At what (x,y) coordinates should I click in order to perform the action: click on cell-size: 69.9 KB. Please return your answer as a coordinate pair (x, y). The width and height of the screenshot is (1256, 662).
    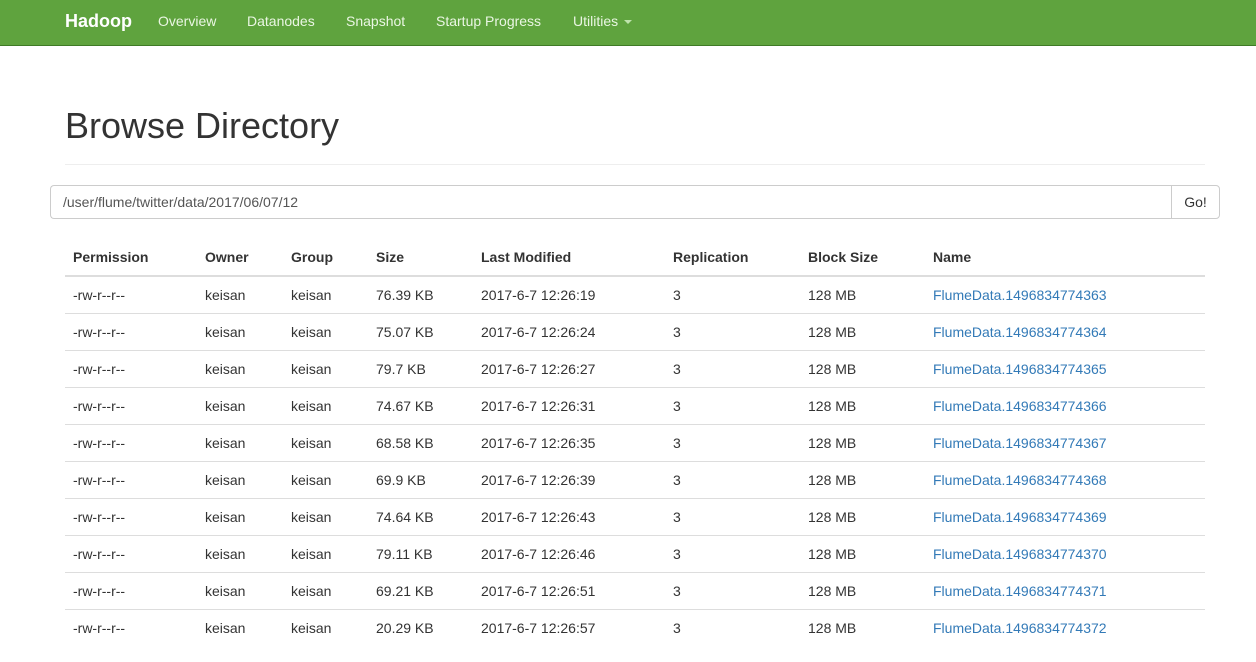
    Looking at the image, I should click on (420, 479).